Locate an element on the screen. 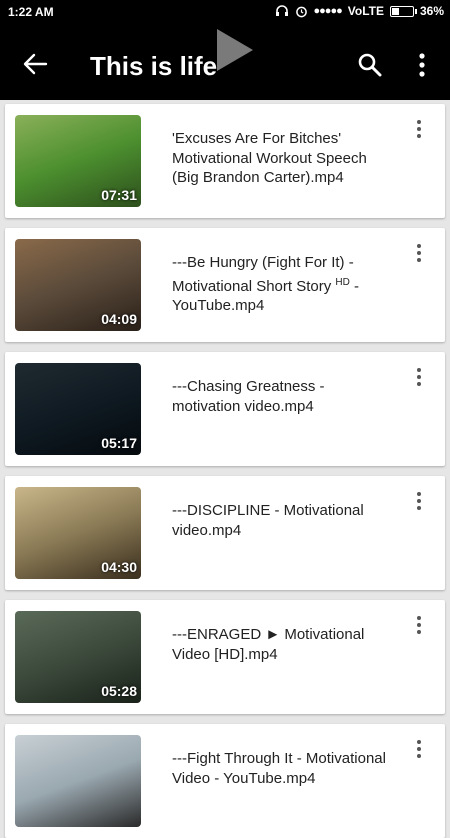 The height and width of the screenshot is (838, 450). battery-percent: 36% is located at coordinates (431, 11).